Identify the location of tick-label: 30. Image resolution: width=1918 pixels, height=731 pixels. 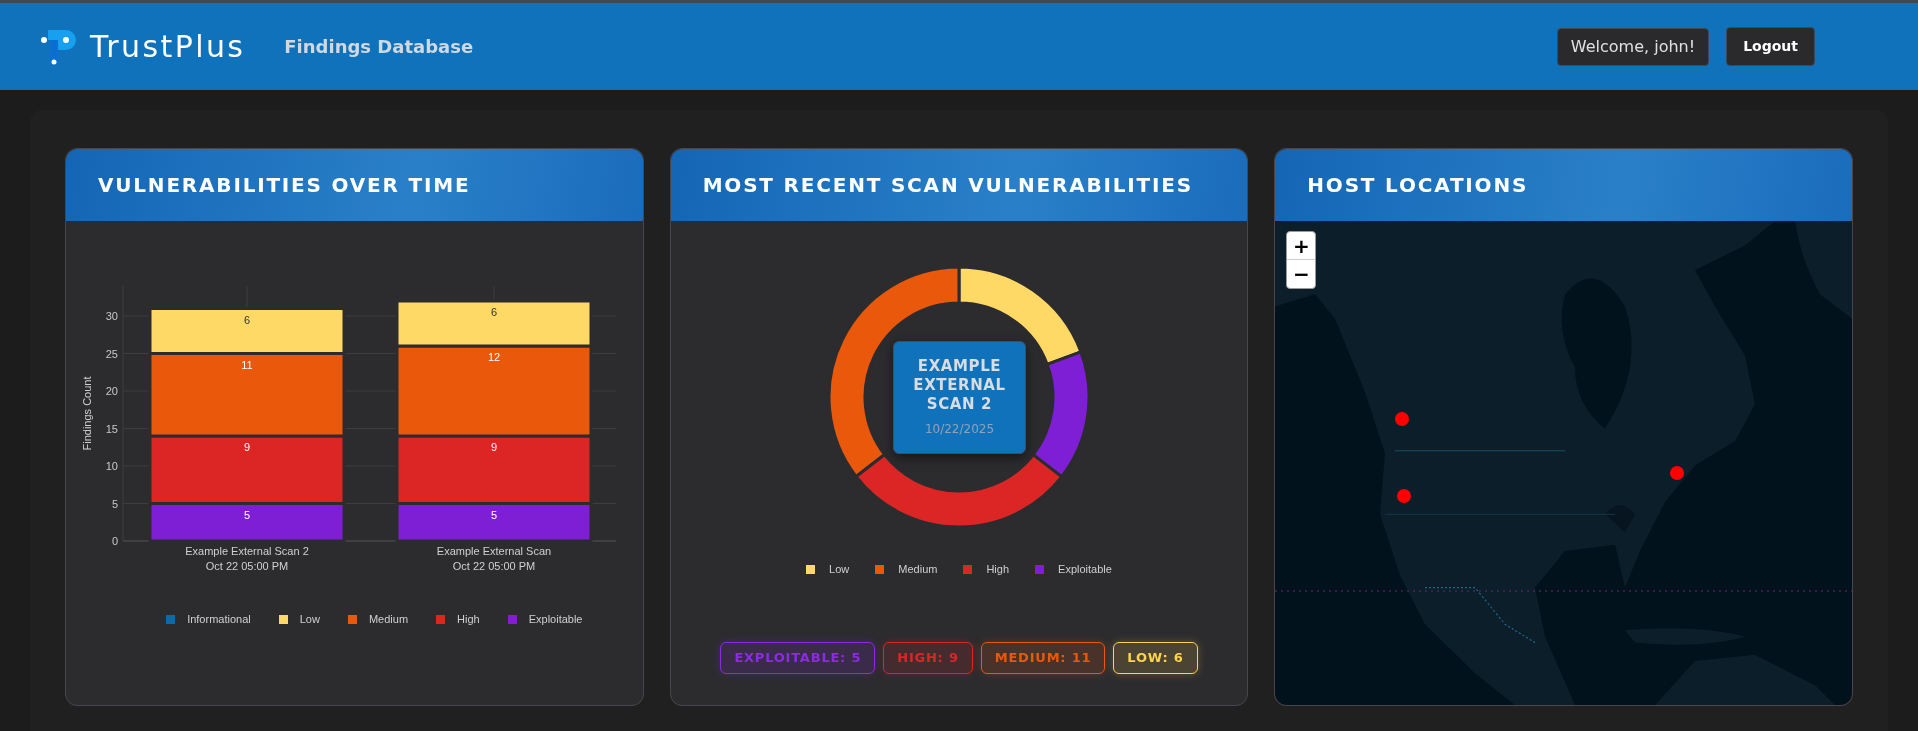
(111, 316).